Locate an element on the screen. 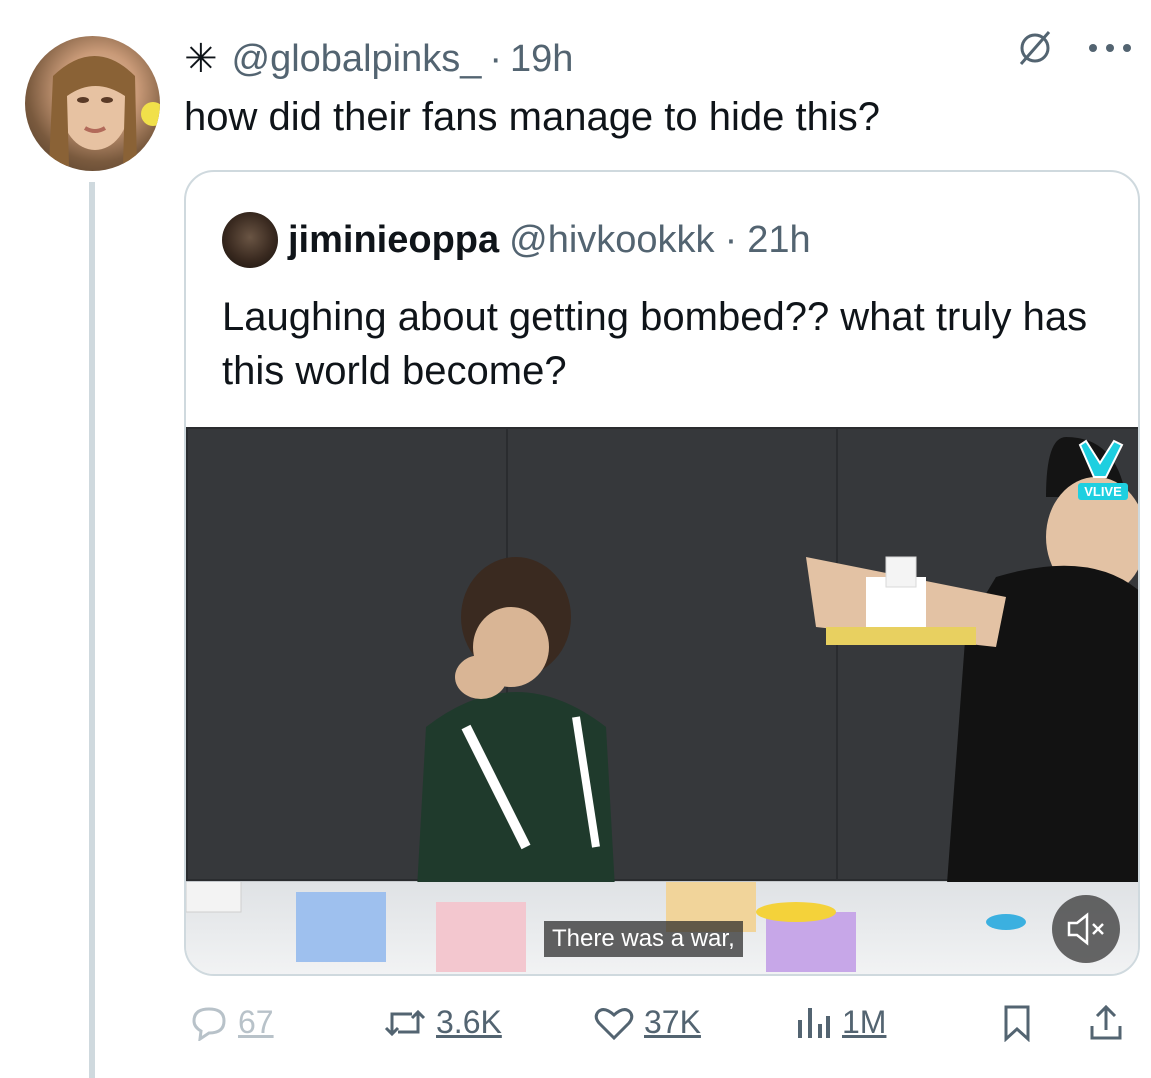 This screenshot has height=1078, width=1151. bookmark-button is located at coordinates (1017, 1023).